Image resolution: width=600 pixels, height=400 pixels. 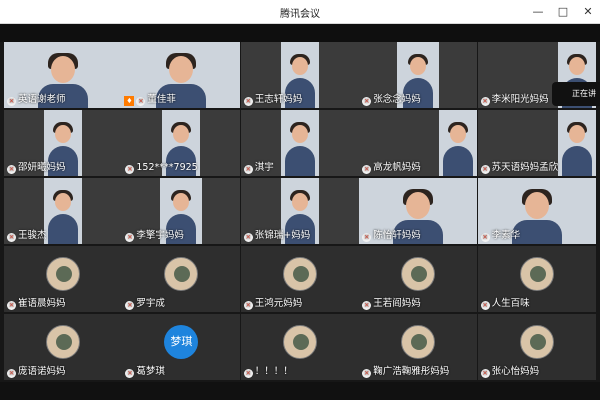 I want to click on participant-tile: × 苏天语妈妈孟欣, so click(x=536, y=143).